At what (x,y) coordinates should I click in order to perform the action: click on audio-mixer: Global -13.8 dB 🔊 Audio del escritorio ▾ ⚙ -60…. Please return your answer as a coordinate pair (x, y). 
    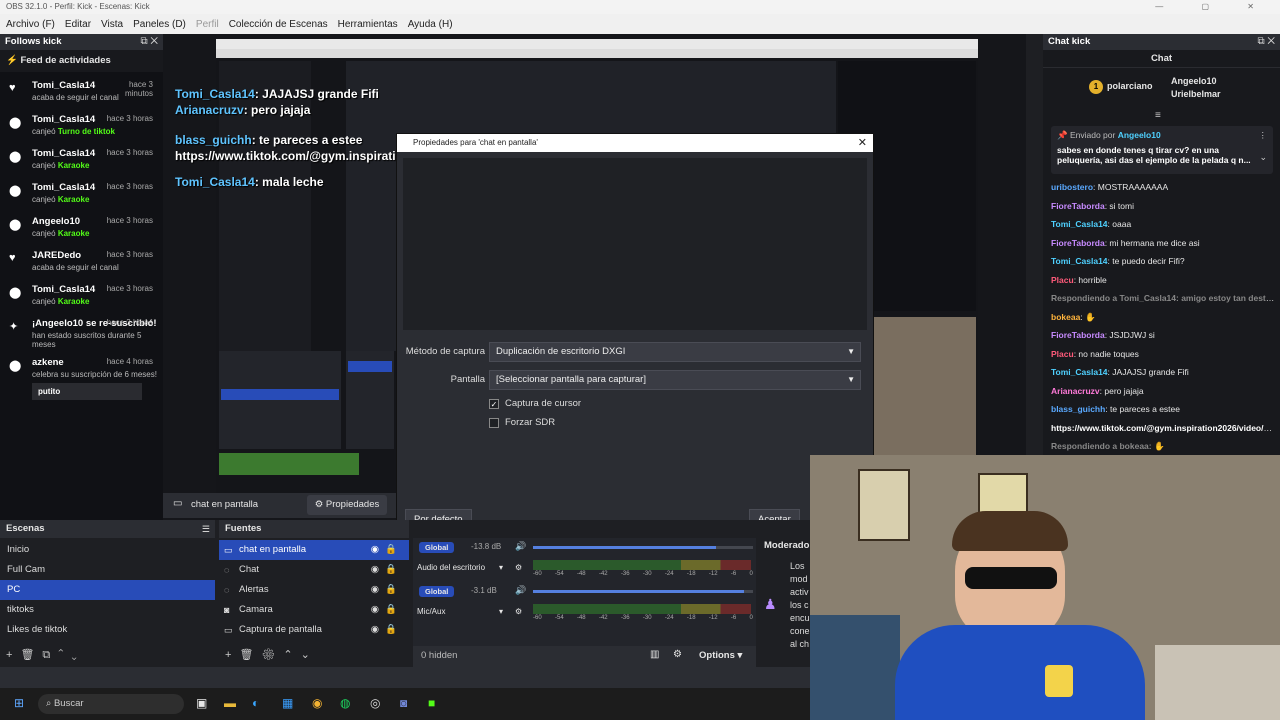
    Looking at the image, I should click on (584, 602).